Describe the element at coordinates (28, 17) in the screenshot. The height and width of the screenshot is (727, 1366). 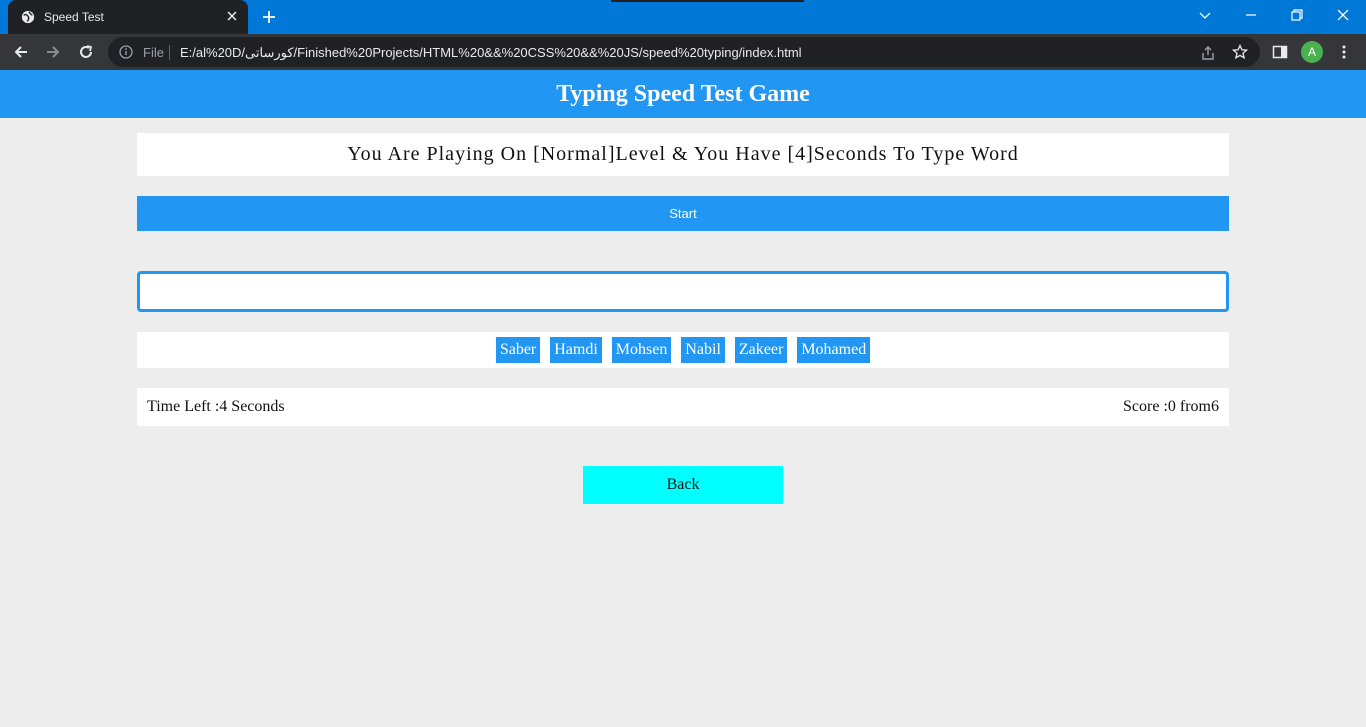
I see `globe-icon` at that location.